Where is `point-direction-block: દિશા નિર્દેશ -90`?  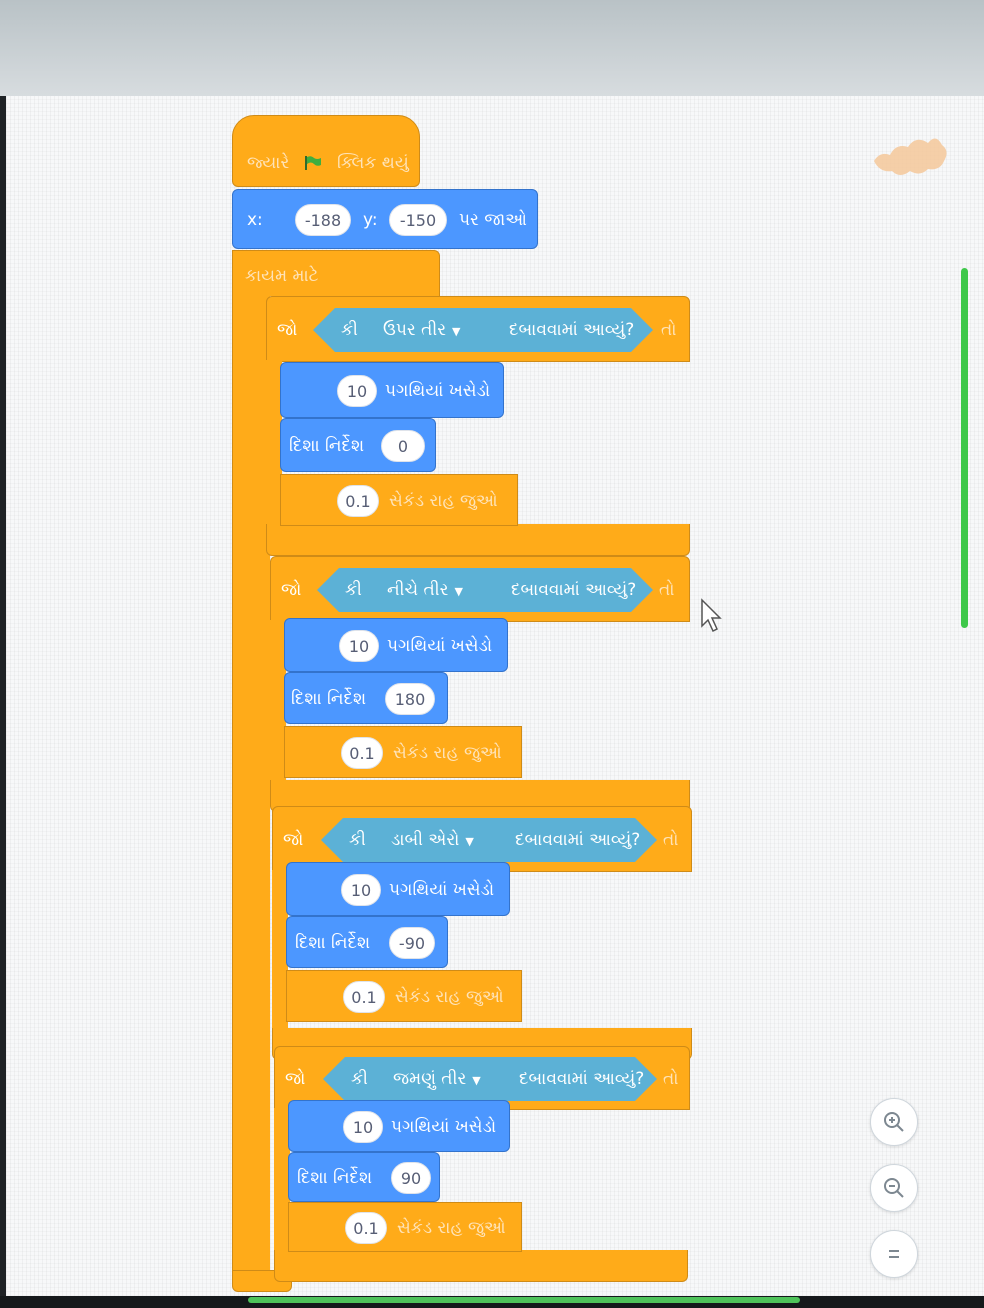 point-direction-block: દિશા નિર્દેશ -90 is located at coordinates (367, 942).